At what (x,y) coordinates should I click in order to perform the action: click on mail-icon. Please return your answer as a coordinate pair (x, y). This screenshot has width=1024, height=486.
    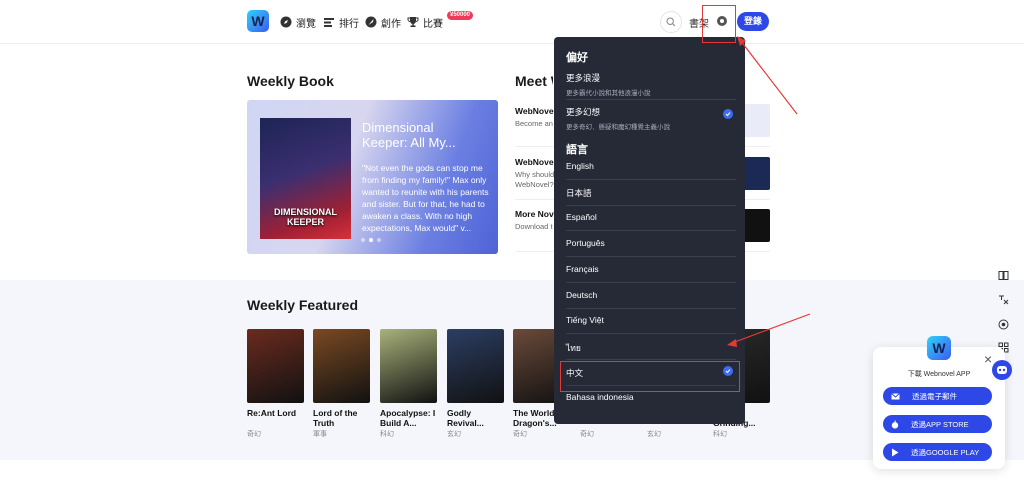
    Looking at the image, I should click on (895, 395).